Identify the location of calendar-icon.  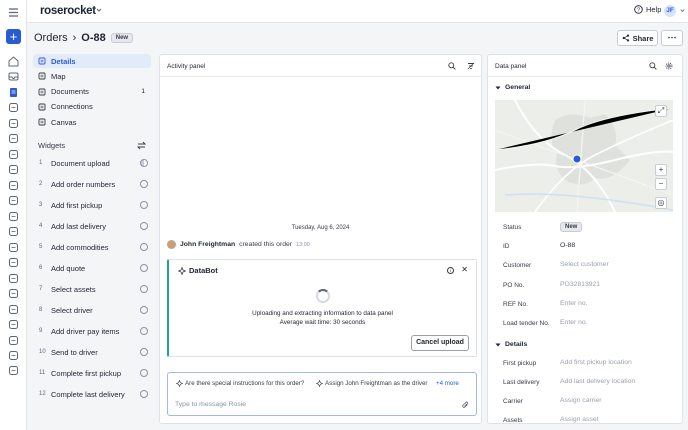
(13, 123).